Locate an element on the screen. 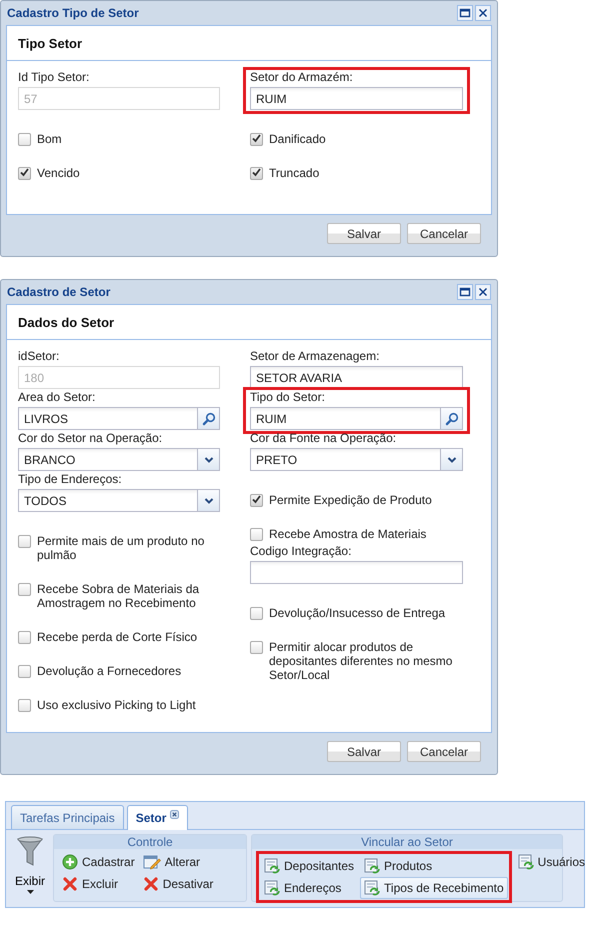  input-field is located at coordinates (356, 572).